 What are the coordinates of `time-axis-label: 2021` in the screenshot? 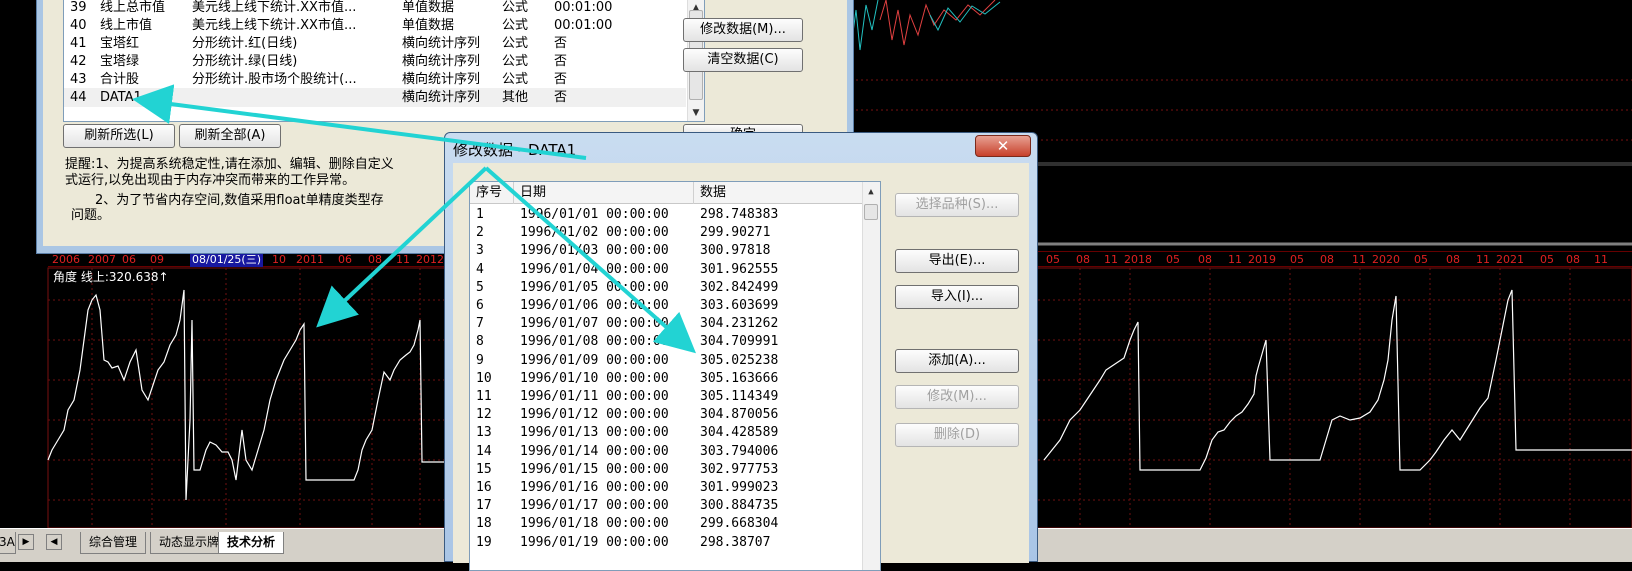 It's located at (1510, 259).